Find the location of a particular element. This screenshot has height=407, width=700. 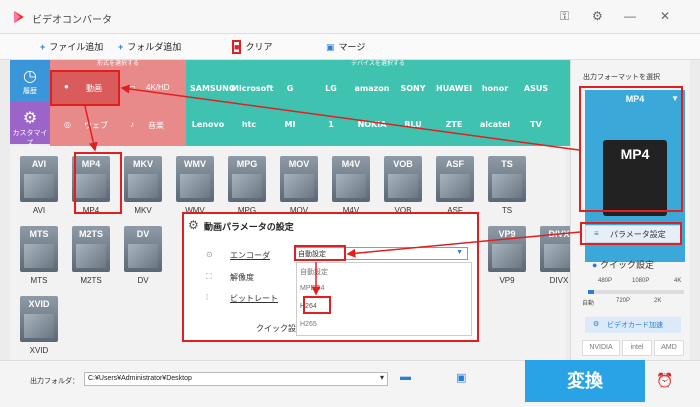

format-avi: AVI AVI is located at coordinates (39, 185).